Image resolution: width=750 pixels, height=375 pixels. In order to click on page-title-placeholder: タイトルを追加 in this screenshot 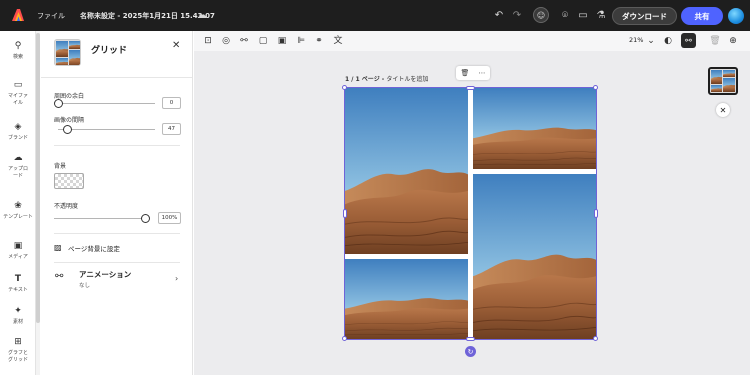, I will do `click(407, 79)`.